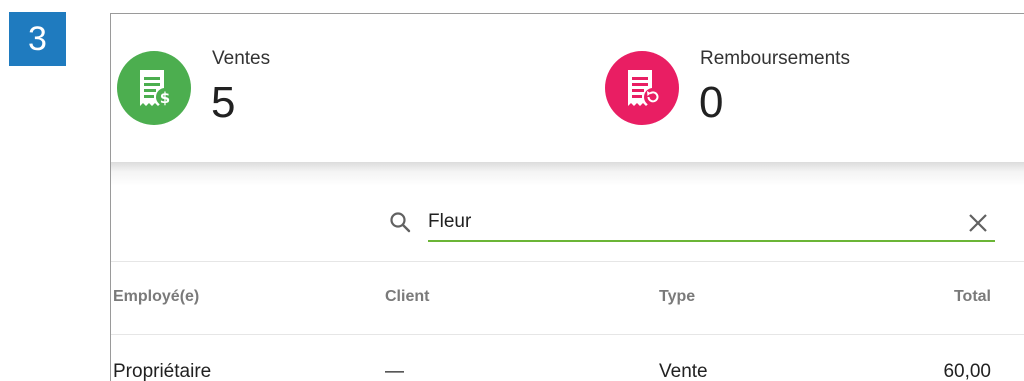  What do you see at coordinates (683, 371) in the screenshot?
I see `cell-type: Vente` at bounding box center [683, 371].